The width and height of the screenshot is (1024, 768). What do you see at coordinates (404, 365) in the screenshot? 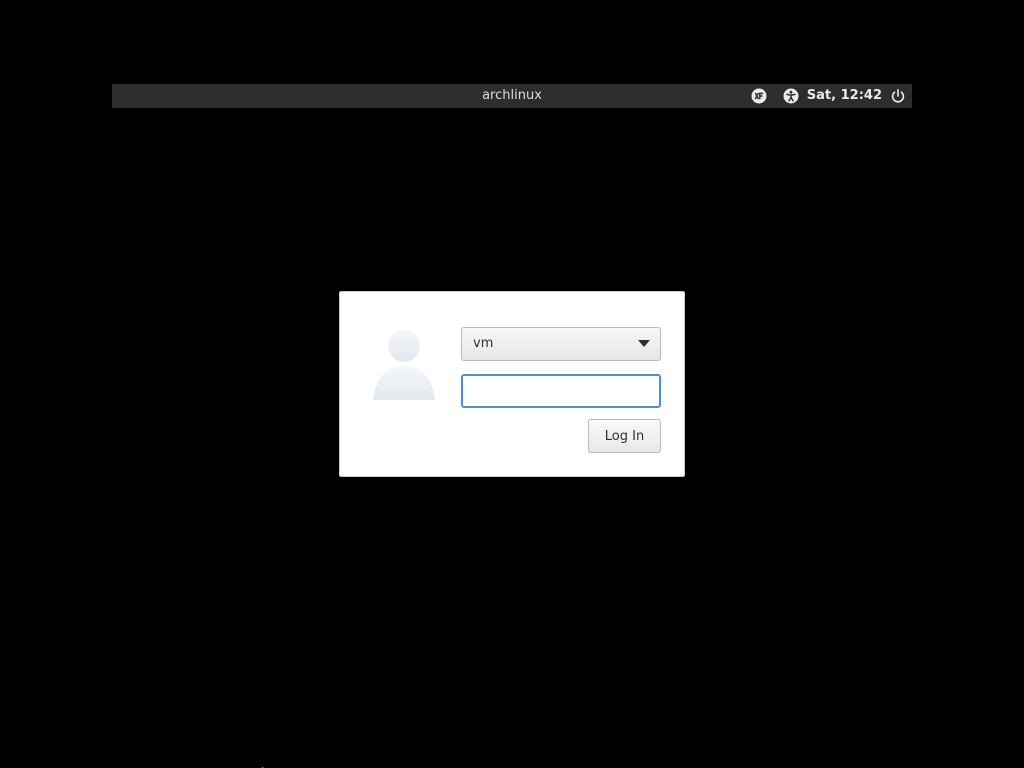
I see `user-avatar-icon` at bounding box center [404, 365].